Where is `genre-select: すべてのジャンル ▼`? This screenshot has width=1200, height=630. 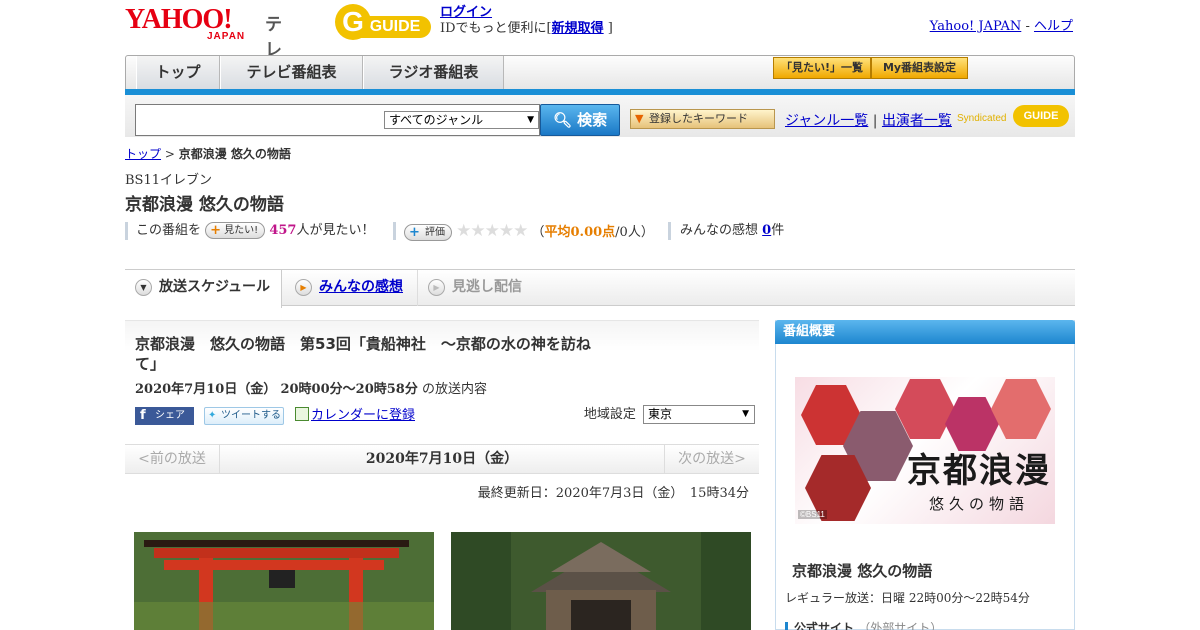 genre-select: すべてのジャンル ▼ is located at coordinates (461, 120).